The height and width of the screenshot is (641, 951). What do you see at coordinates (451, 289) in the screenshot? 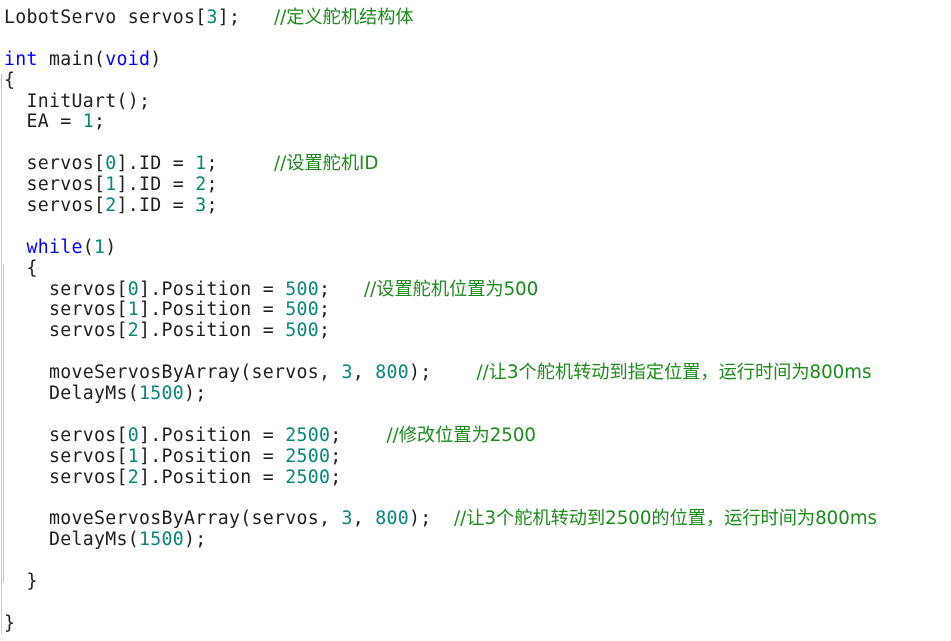
I see `comment-token: //设置舵机位置为500` at bounding box center [451, 289].